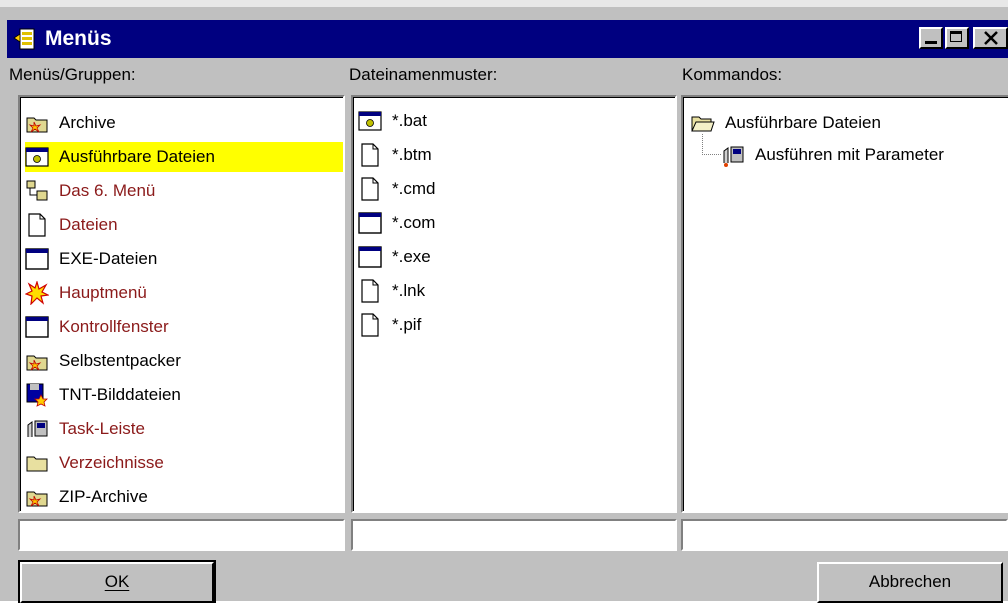  Describe the element at coordinates (423, 74) in the screenshot. I see `patterns-column-label: Dateinamenmuster:` at that location.